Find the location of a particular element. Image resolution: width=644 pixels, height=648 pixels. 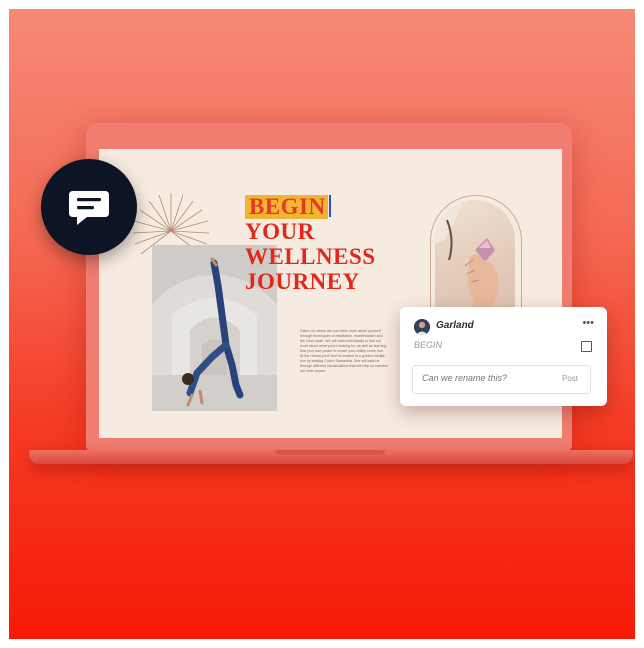

reply-box: Post is located at coordinates (501, 379).